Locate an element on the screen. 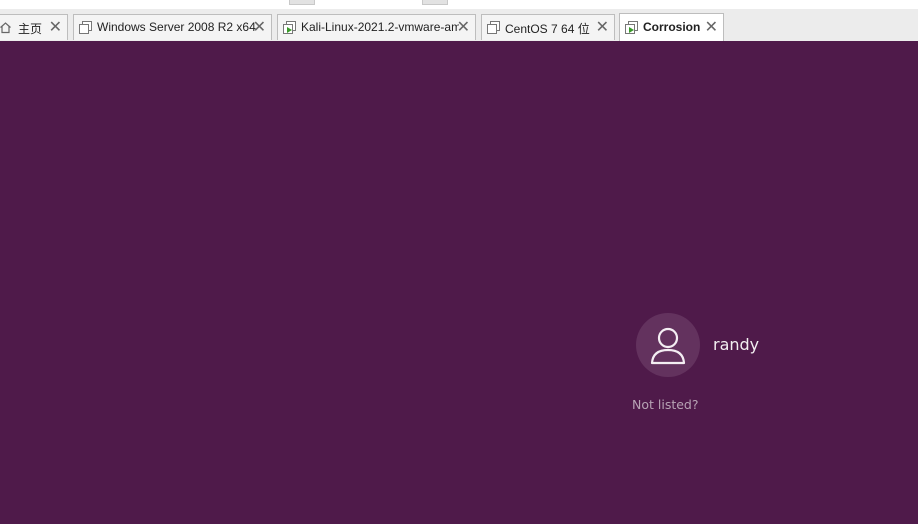  tab-label: Corrosion is located at coordinates (672, 27).